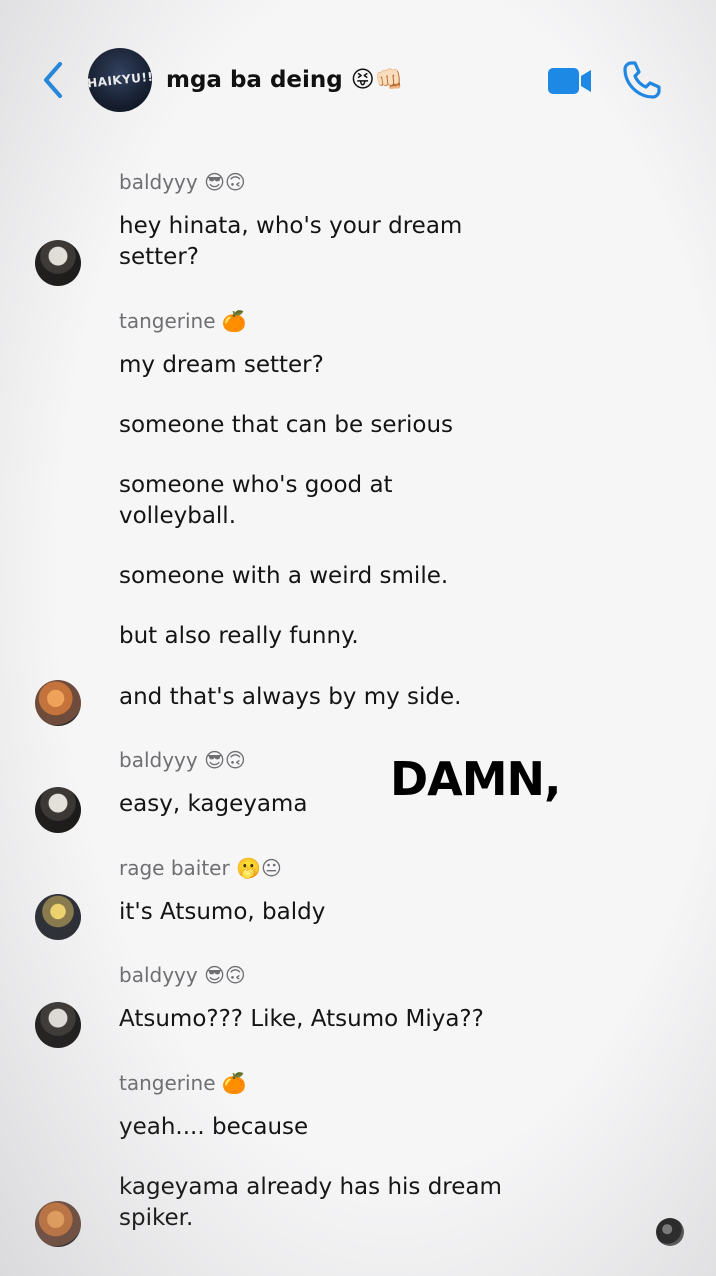 This screenshot has height=1276, width=716. What do you see at coordinates (319, 576) in the screenshot?
I see `message-text: someone with a weird smile.` at bounding box center [319, 576].